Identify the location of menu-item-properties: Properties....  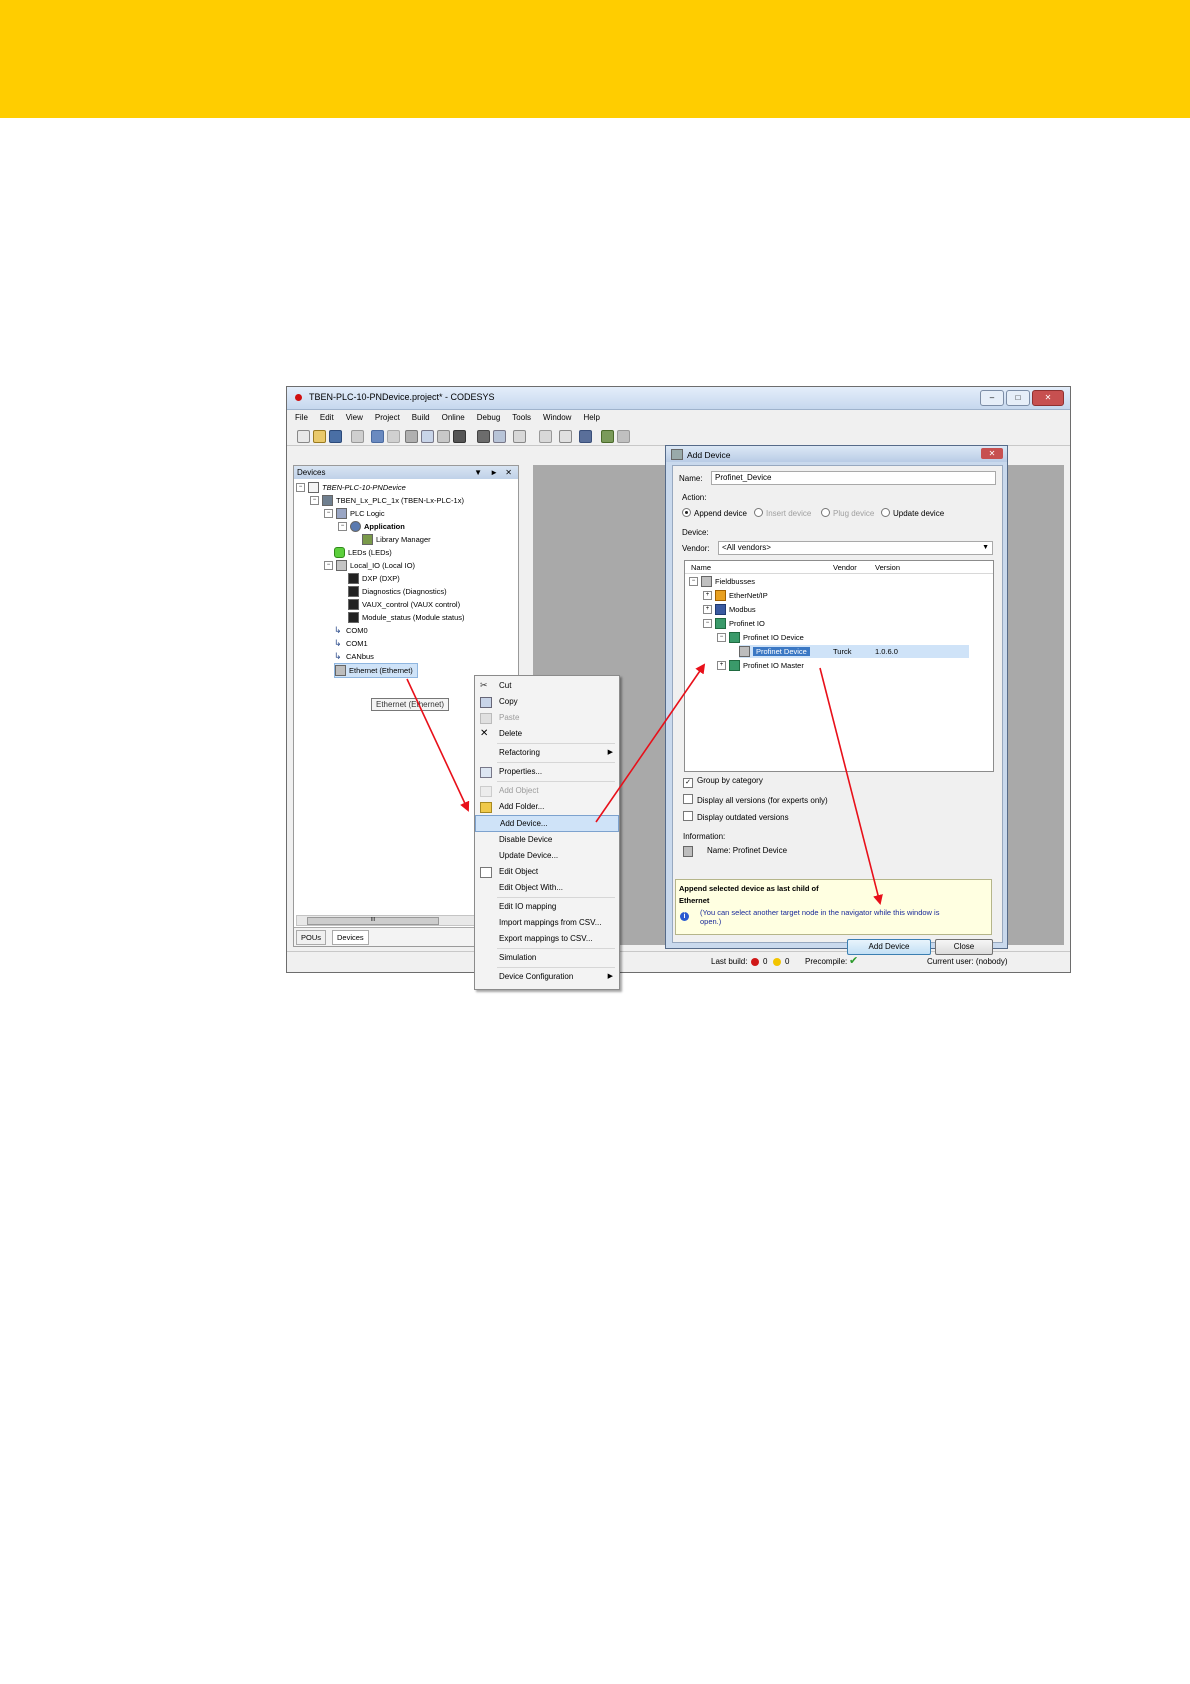
(547, 771).